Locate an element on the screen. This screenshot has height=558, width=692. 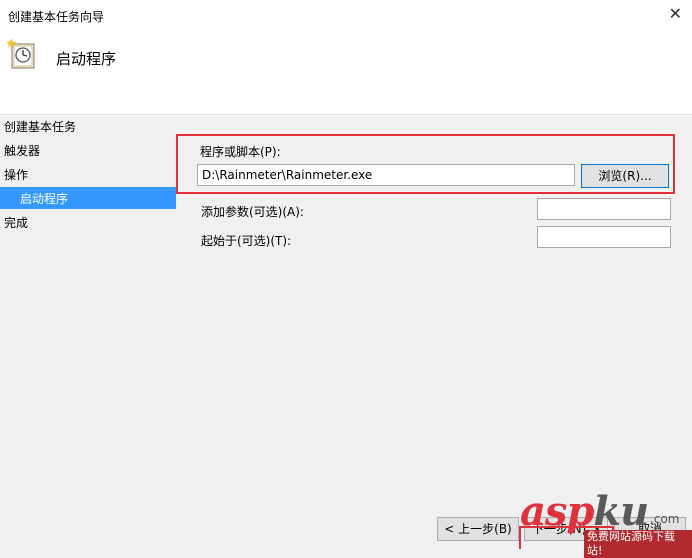
program-label: 程序或脚本(P): is located at coordinates (240, 152).